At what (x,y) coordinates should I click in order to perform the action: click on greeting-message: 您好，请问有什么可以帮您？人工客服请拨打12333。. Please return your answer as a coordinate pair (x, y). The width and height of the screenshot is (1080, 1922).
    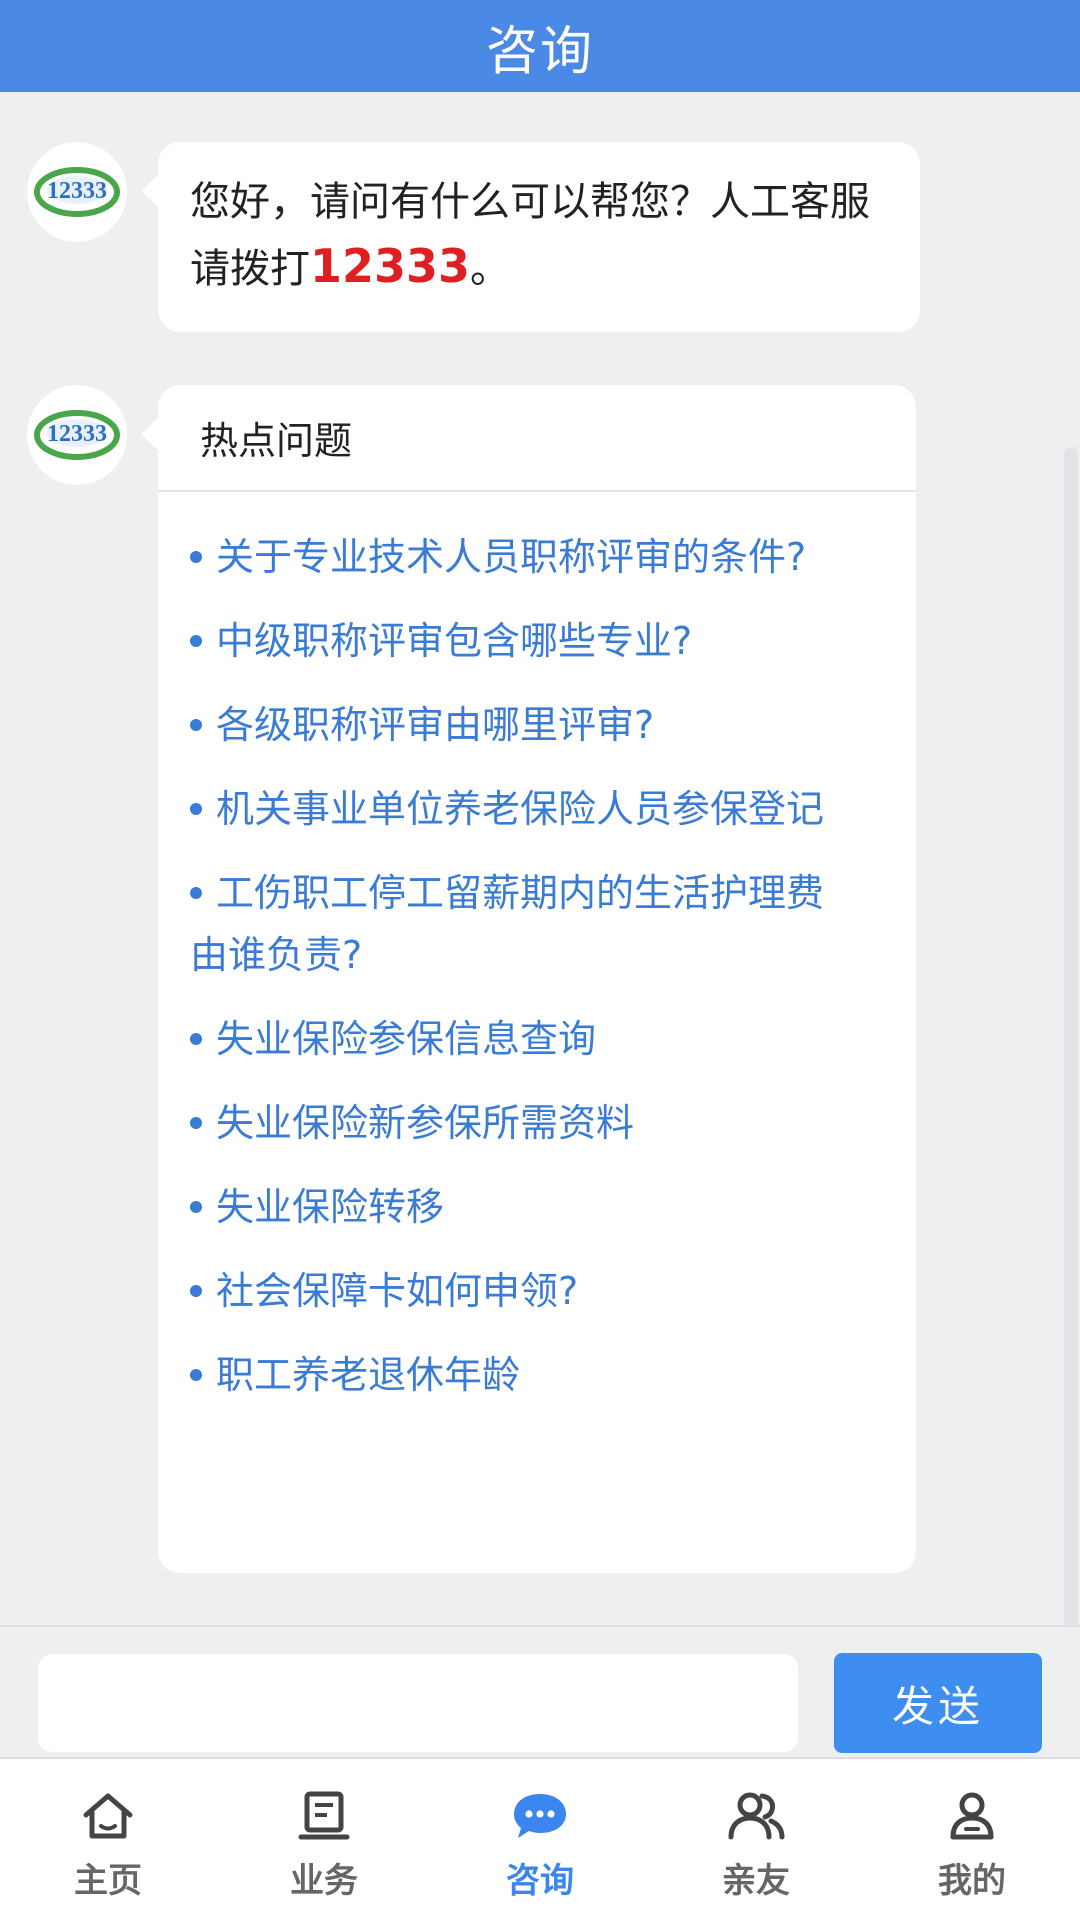
    Looking at the image, I should click on (530, 237).